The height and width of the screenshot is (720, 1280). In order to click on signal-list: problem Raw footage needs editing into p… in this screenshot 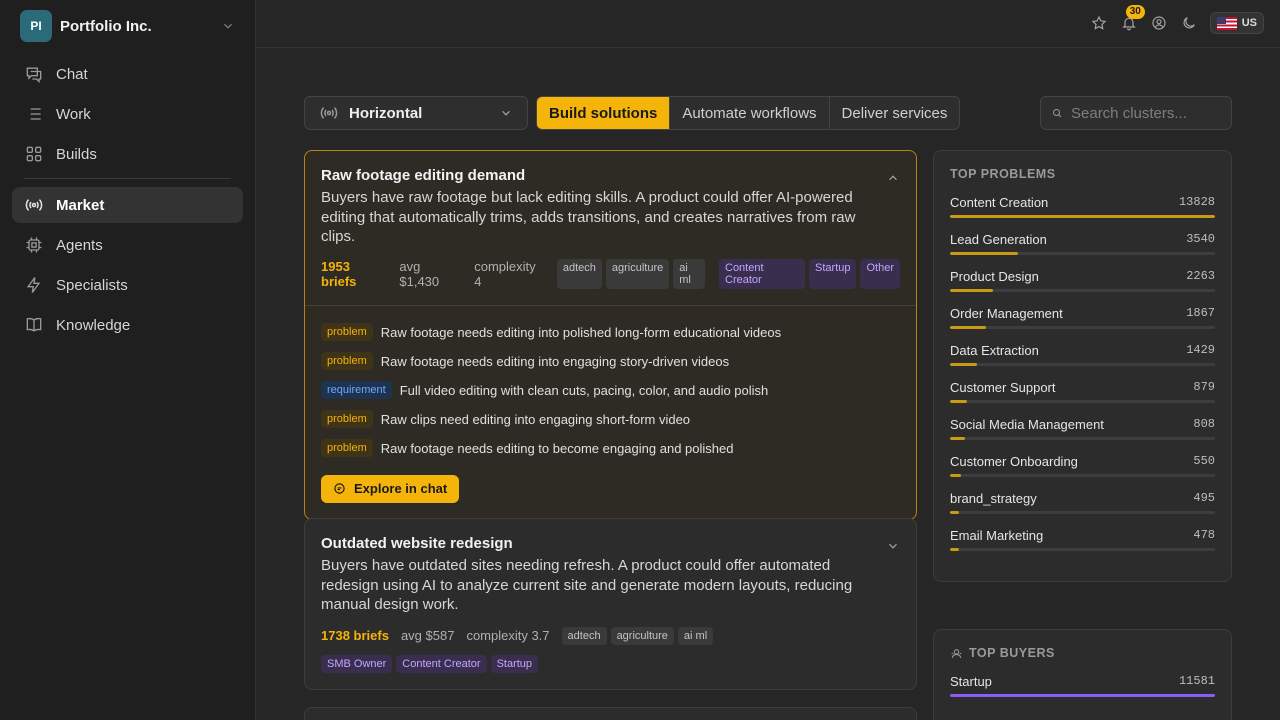, I will do `click(610, 390)`.